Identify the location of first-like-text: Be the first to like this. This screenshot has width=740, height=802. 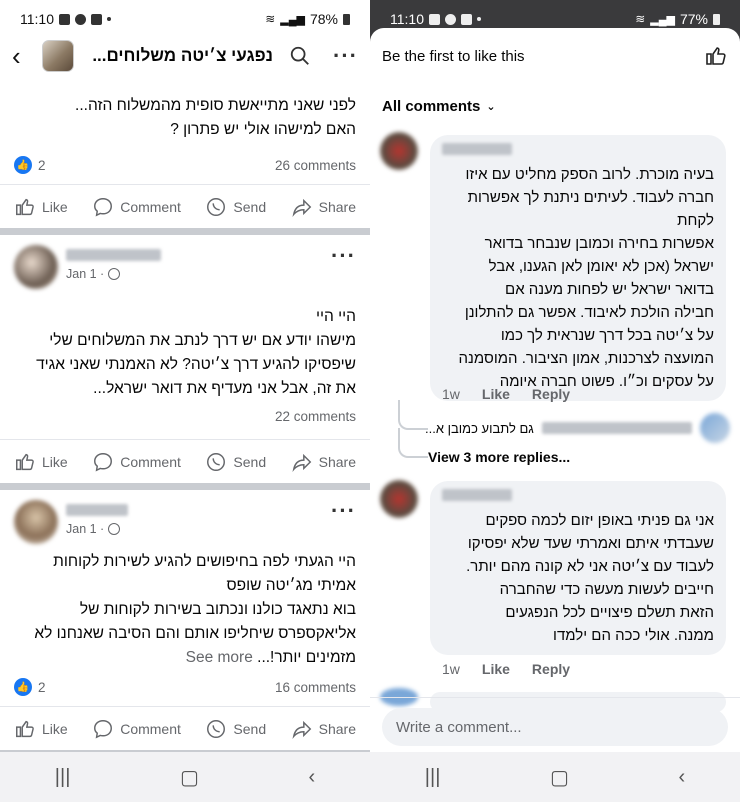
(453, 56).